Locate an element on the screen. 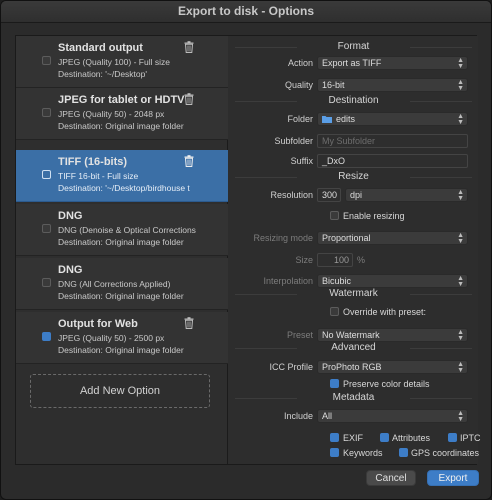 The image size is (492, 500). option-format: JPEG (Quality 100) - Full size is located at coordinates (114, 62).